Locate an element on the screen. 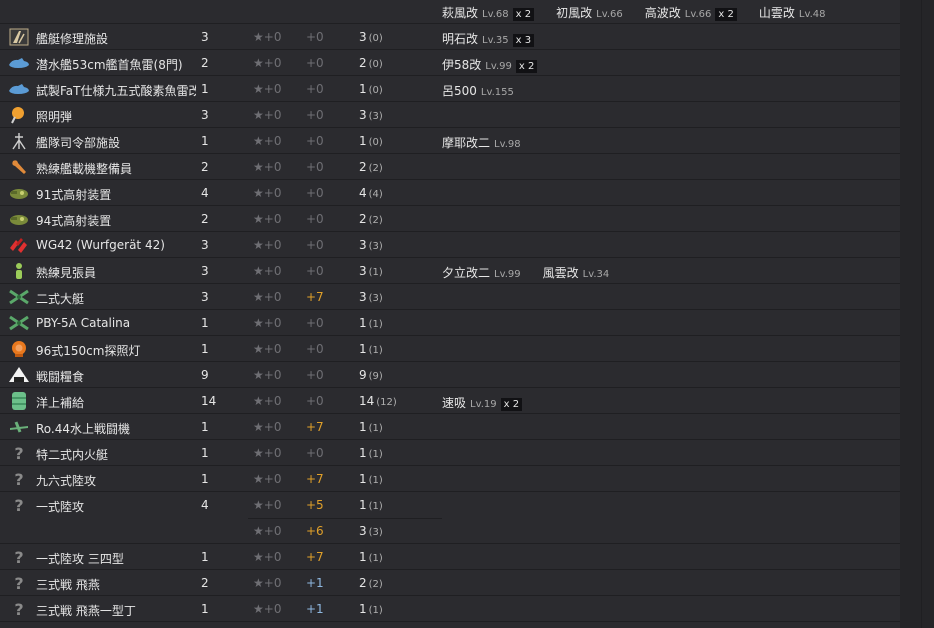 The width and height of the screenshot is (934, 628). equipment-name: 戦闘糧食 is located at coordinates (60, 377).